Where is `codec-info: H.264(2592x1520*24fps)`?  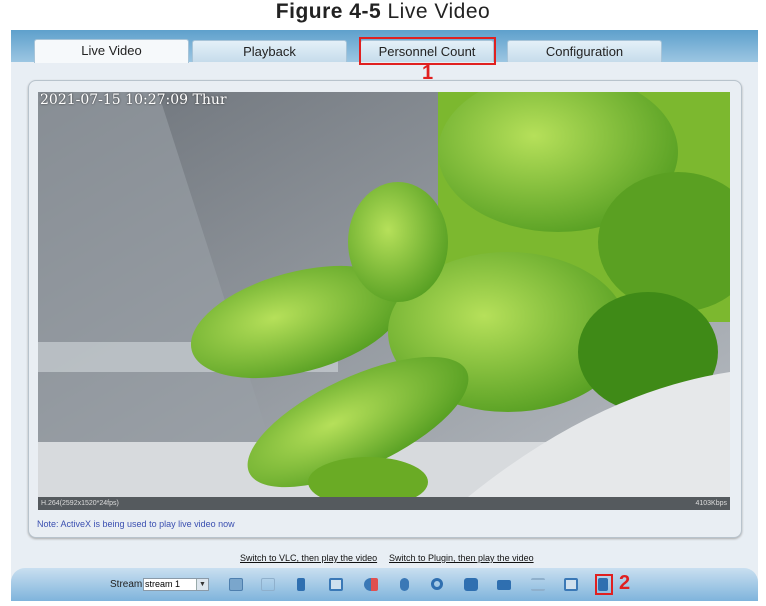
codec-info: H.264(2592x1520*24fps) is located at coordinates (80, 503).